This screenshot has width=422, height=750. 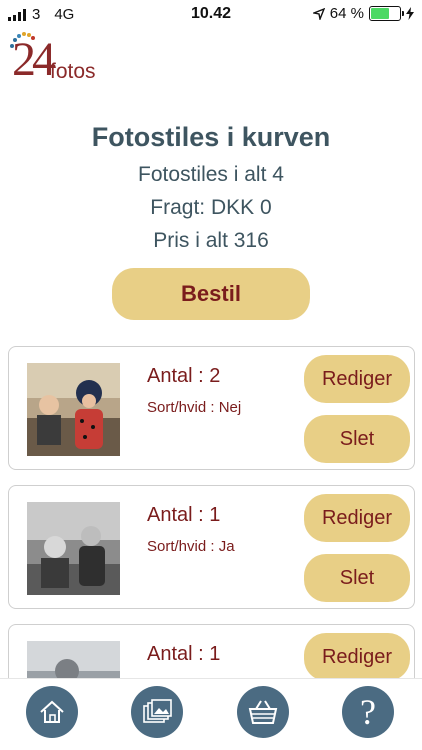 I want to click on charging-bolt-icon, so click(x=410, y=13).